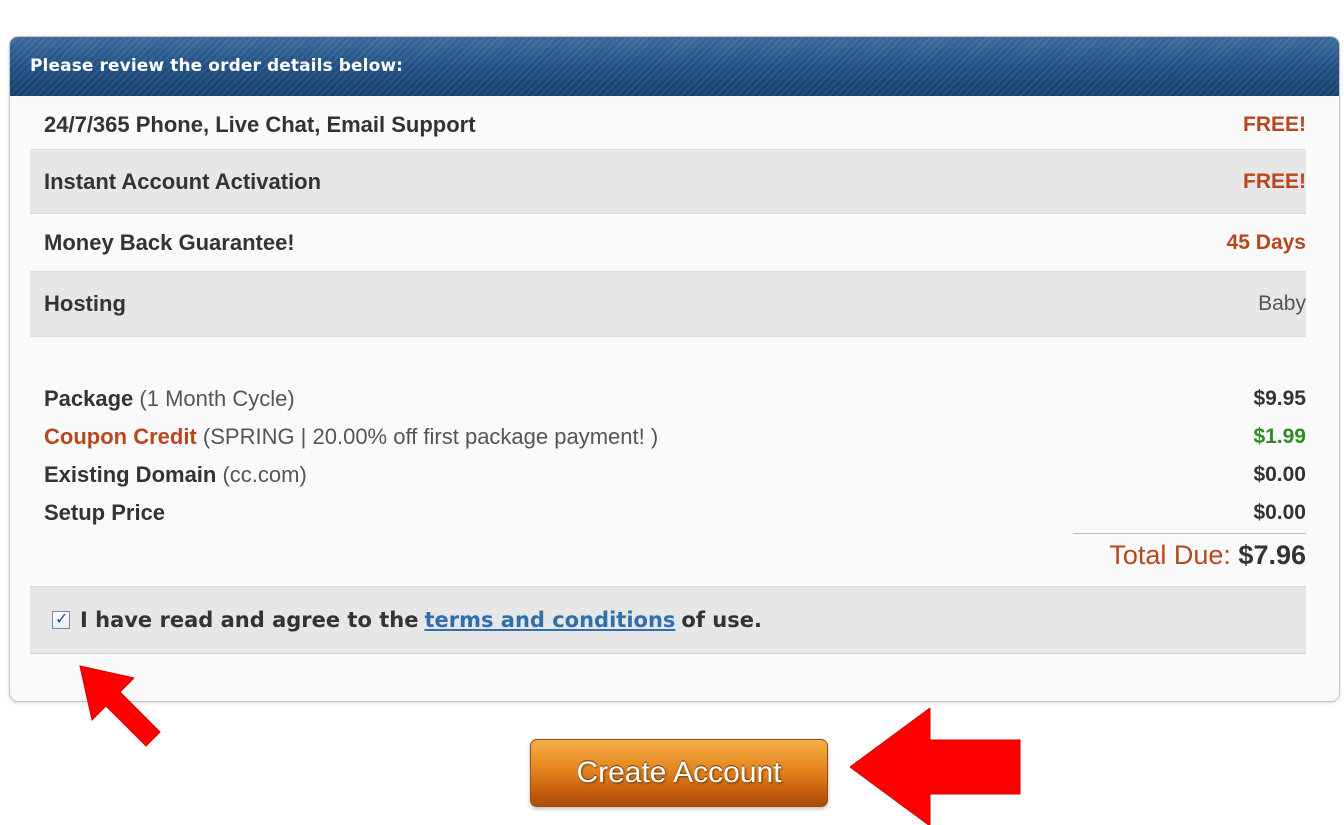 The image size is (1344, 825). What do you see at coordinates (264, 474) in the screenshot?
I see `line-item-detail: (cc.com)` at bounding box center [264, 474].